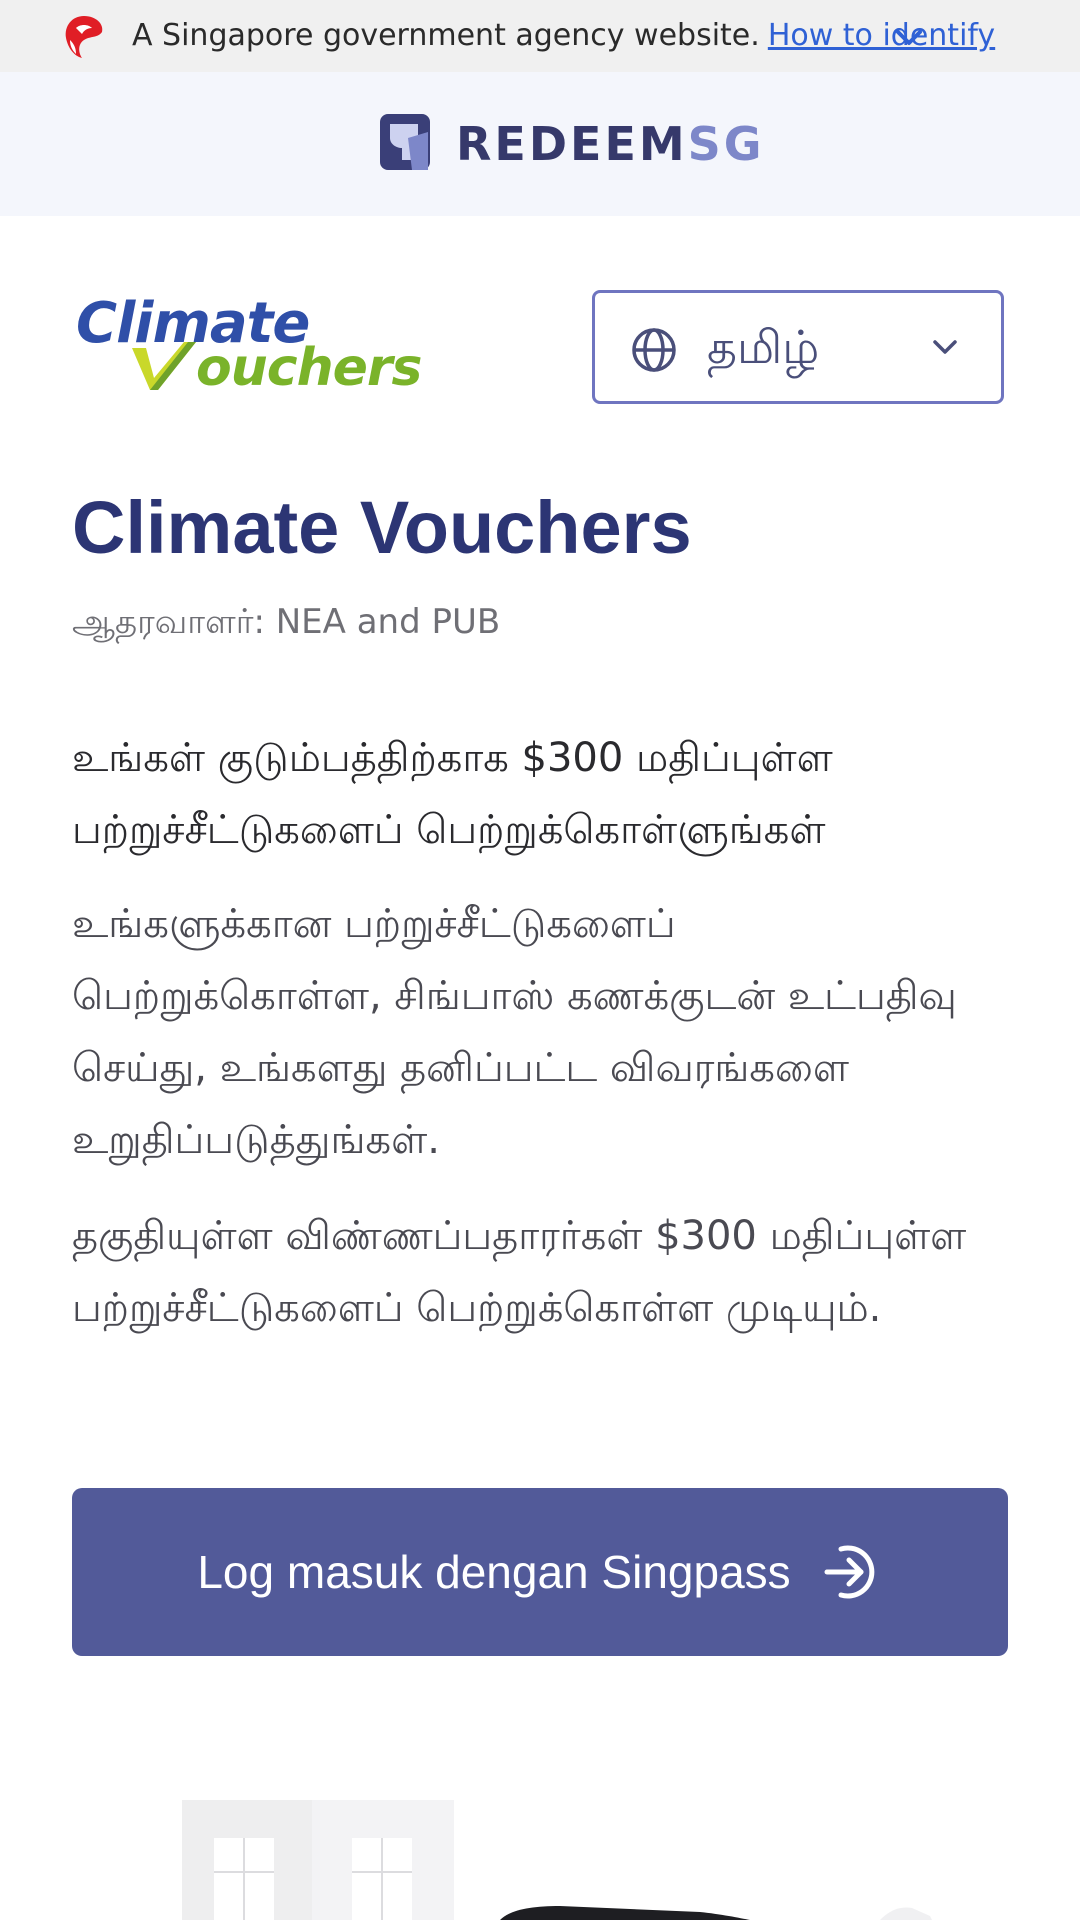 This screenshot has height=1920, width=1080. What do you see at coordinates (557, 1860) in the screenshot?
I see `hero-illustration` at bounding box center [557, 1860].